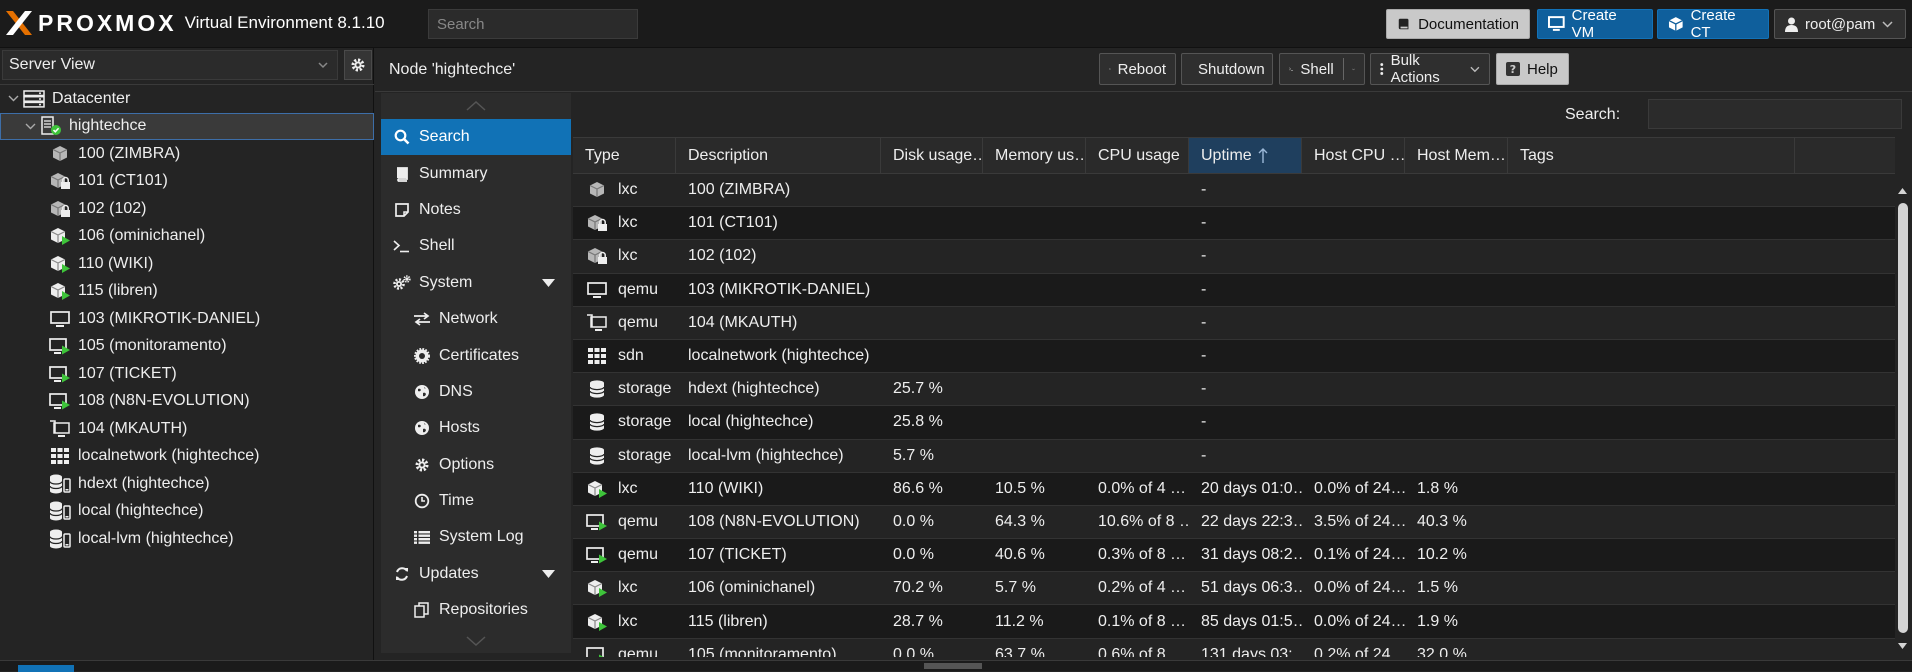 The width and height of the screenshot is (1912, 672). I want to click on create-vm-button: Create VM, so click(1595, 24).